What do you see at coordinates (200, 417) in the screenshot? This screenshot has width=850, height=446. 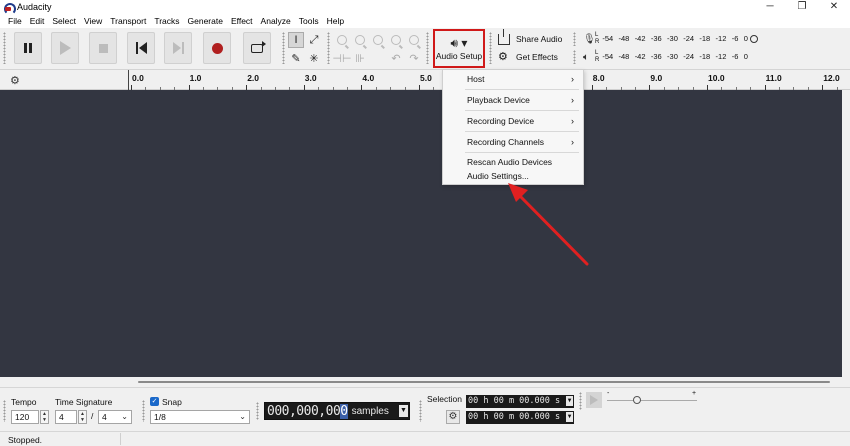 I see `snap-to-select: 1/8 ⌄` at bounding box center [200, 417].